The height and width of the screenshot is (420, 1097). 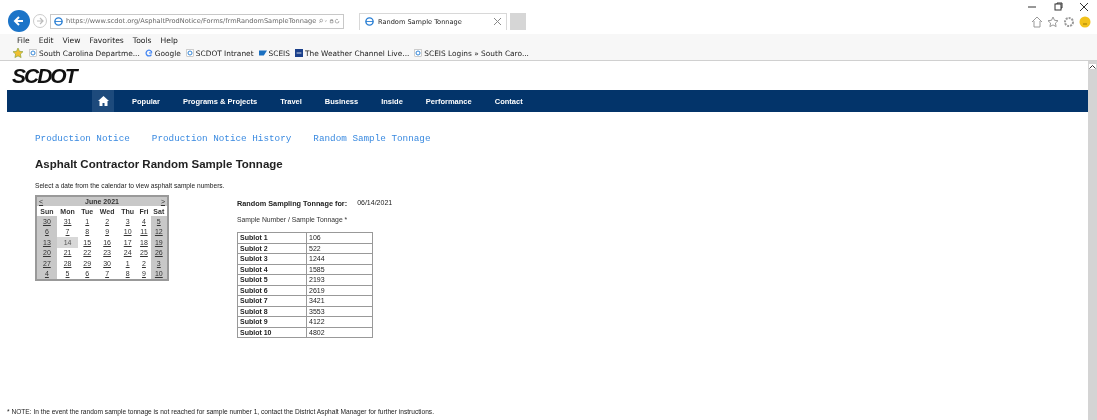 I want to click on close-icon, so click(x=1084, y=7).